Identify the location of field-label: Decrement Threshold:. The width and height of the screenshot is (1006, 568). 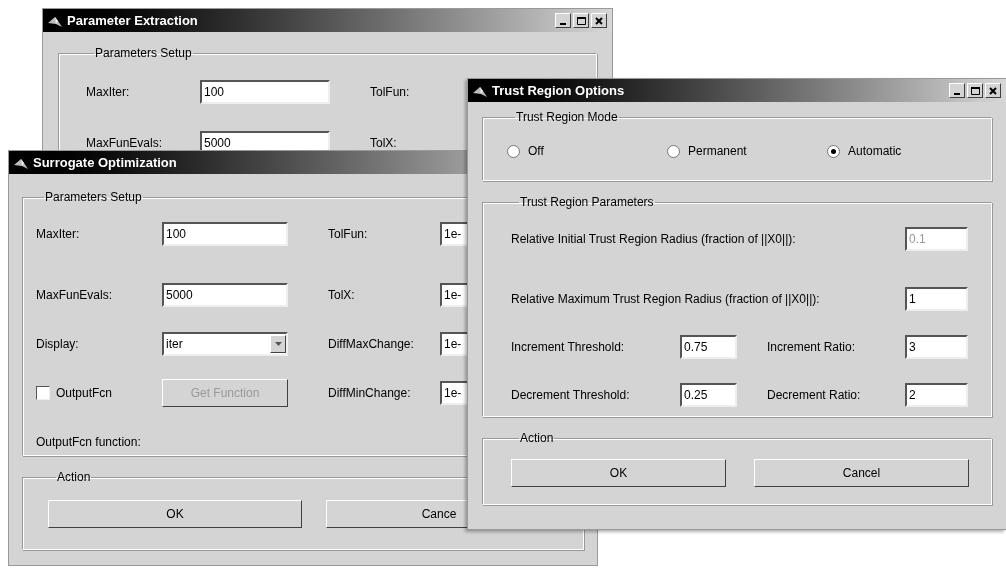
(571, 395).